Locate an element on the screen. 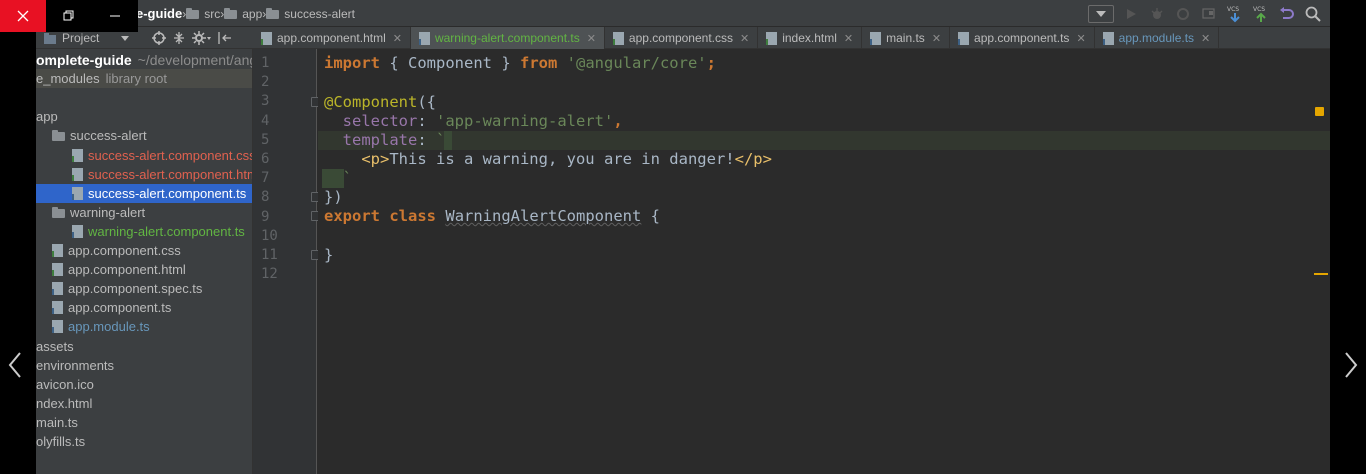 The height and width of the screenshot is (474, 1366). tree-item: app.component.ts is located at coordinates (103, 307).